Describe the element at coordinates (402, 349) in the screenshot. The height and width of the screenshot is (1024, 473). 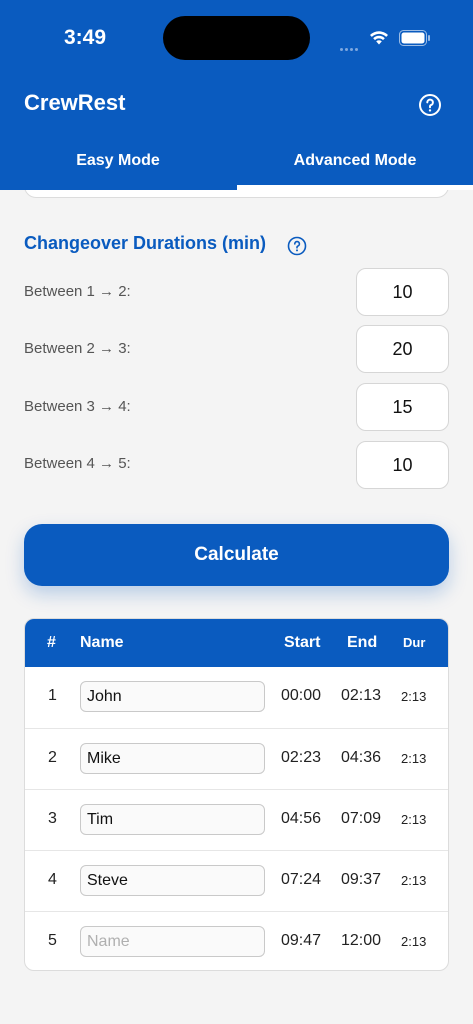
I see `changeover-input-2-3: 20` at that location.